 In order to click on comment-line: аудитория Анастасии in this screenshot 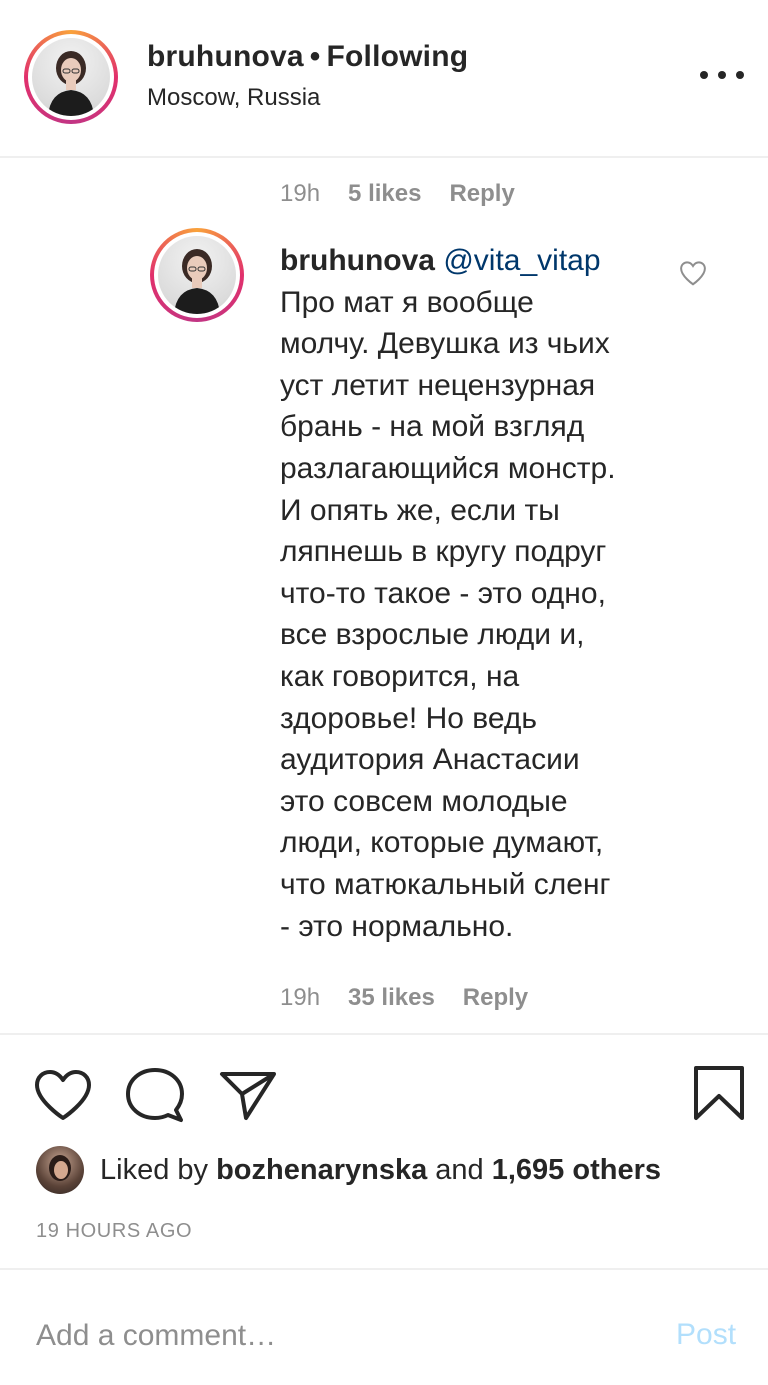, I will do `click(430, 760)`.